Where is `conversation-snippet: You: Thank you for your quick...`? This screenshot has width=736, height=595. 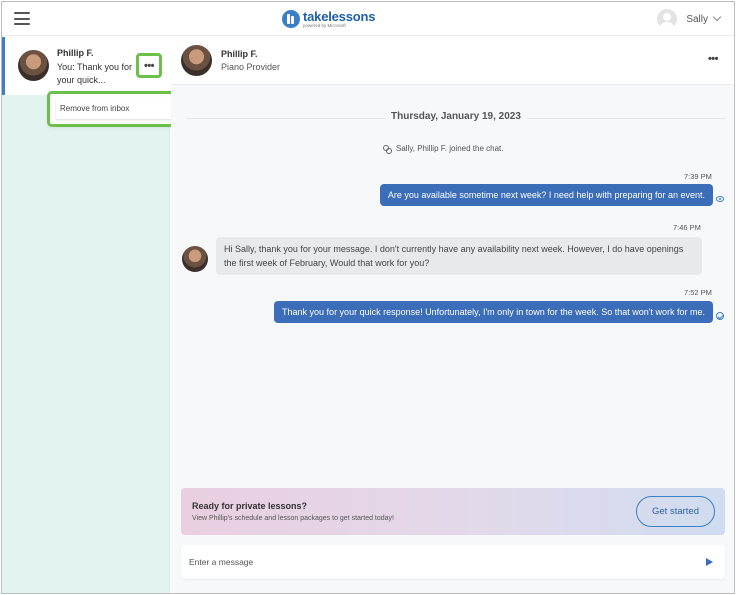
conversation-snippet: You: Thank you for your quick... is located at coordinates (95, 73).